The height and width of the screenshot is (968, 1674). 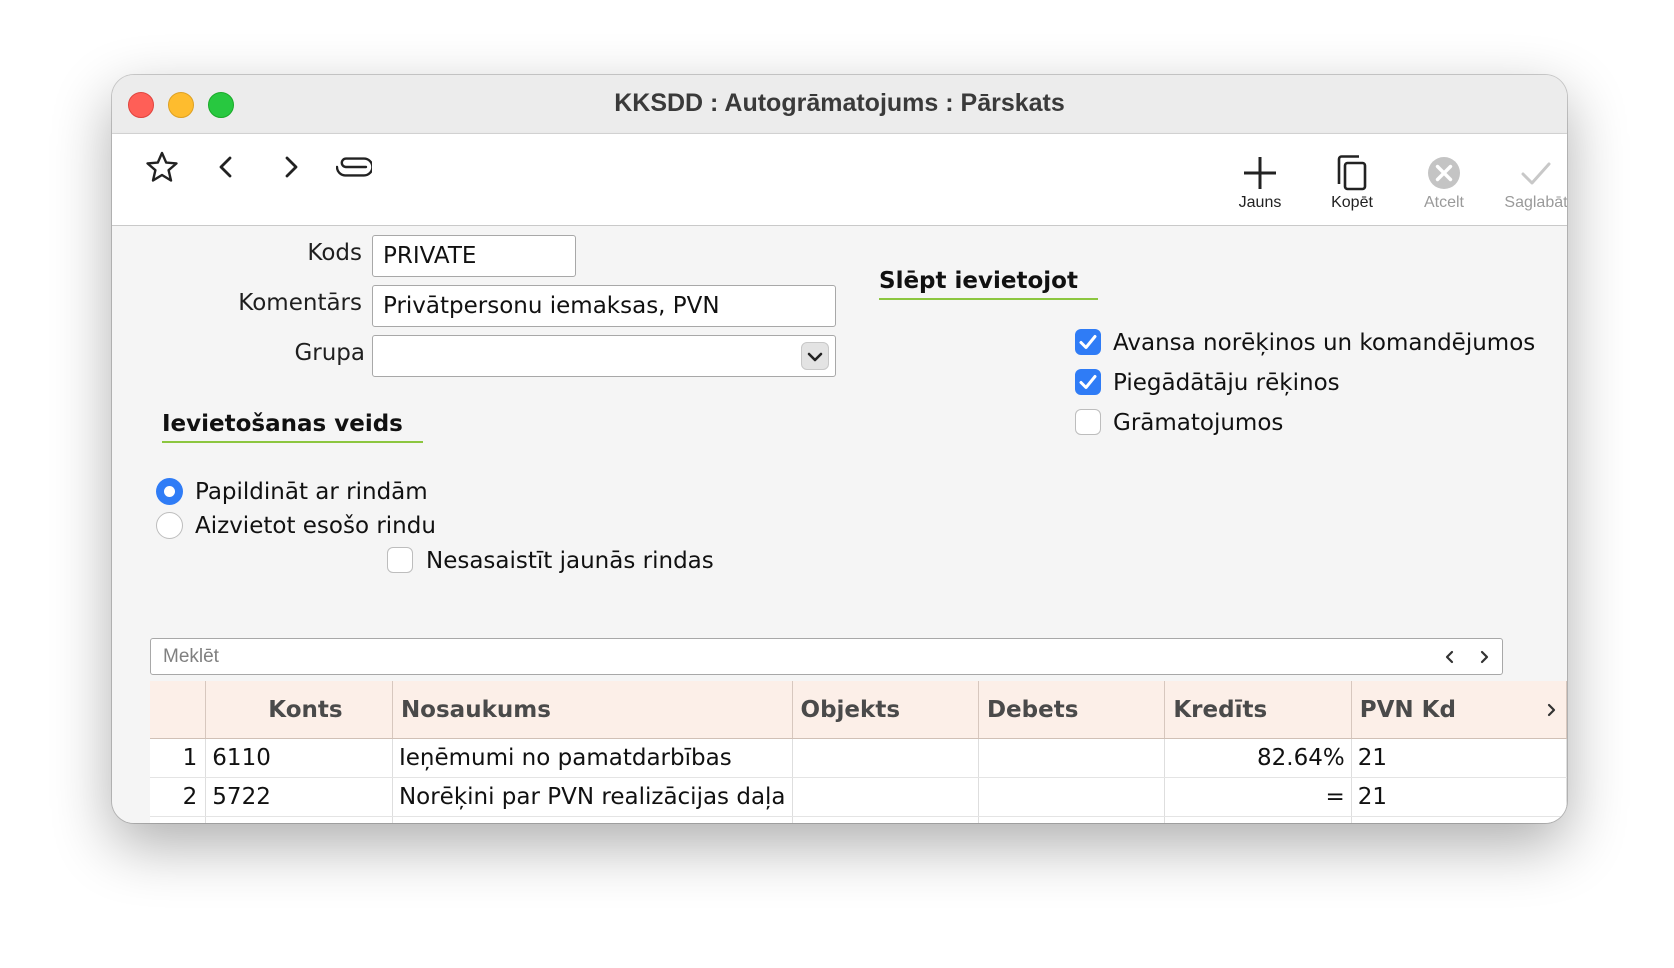 I want to click on cancel-button: Atcelt, so click(x=1444, y=183).